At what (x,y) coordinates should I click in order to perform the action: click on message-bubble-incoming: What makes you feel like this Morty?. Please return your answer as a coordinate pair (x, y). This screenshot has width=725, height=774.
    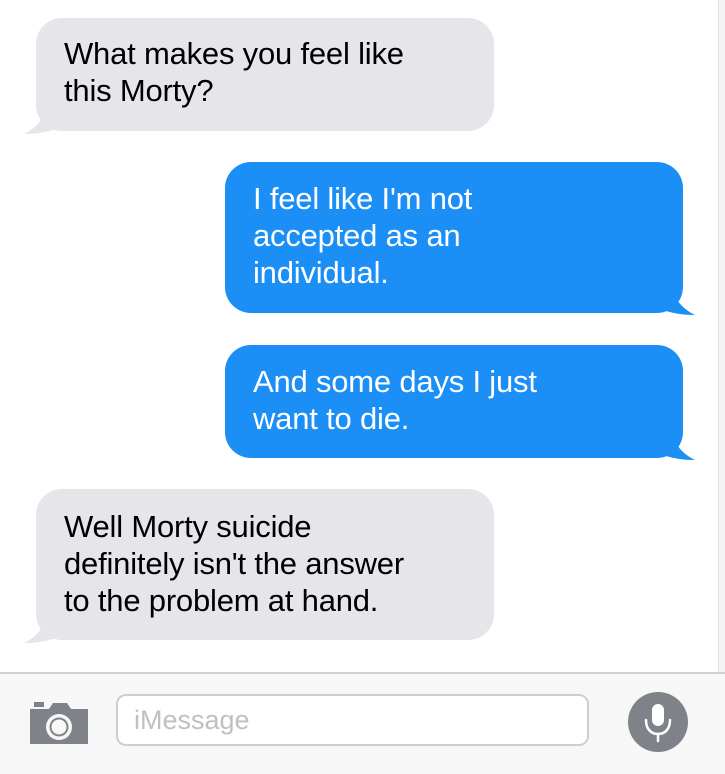
    Looking at the image, I should click on (265, 74).